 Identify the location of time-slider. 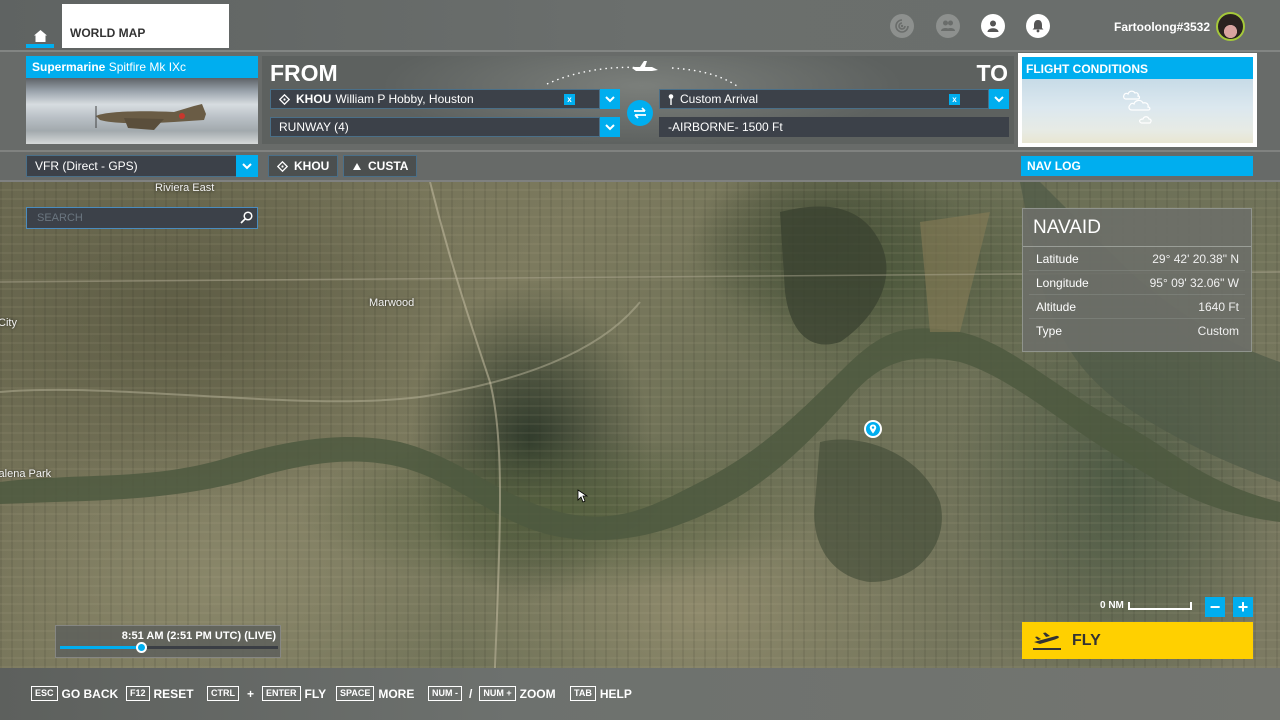
(169, 647).